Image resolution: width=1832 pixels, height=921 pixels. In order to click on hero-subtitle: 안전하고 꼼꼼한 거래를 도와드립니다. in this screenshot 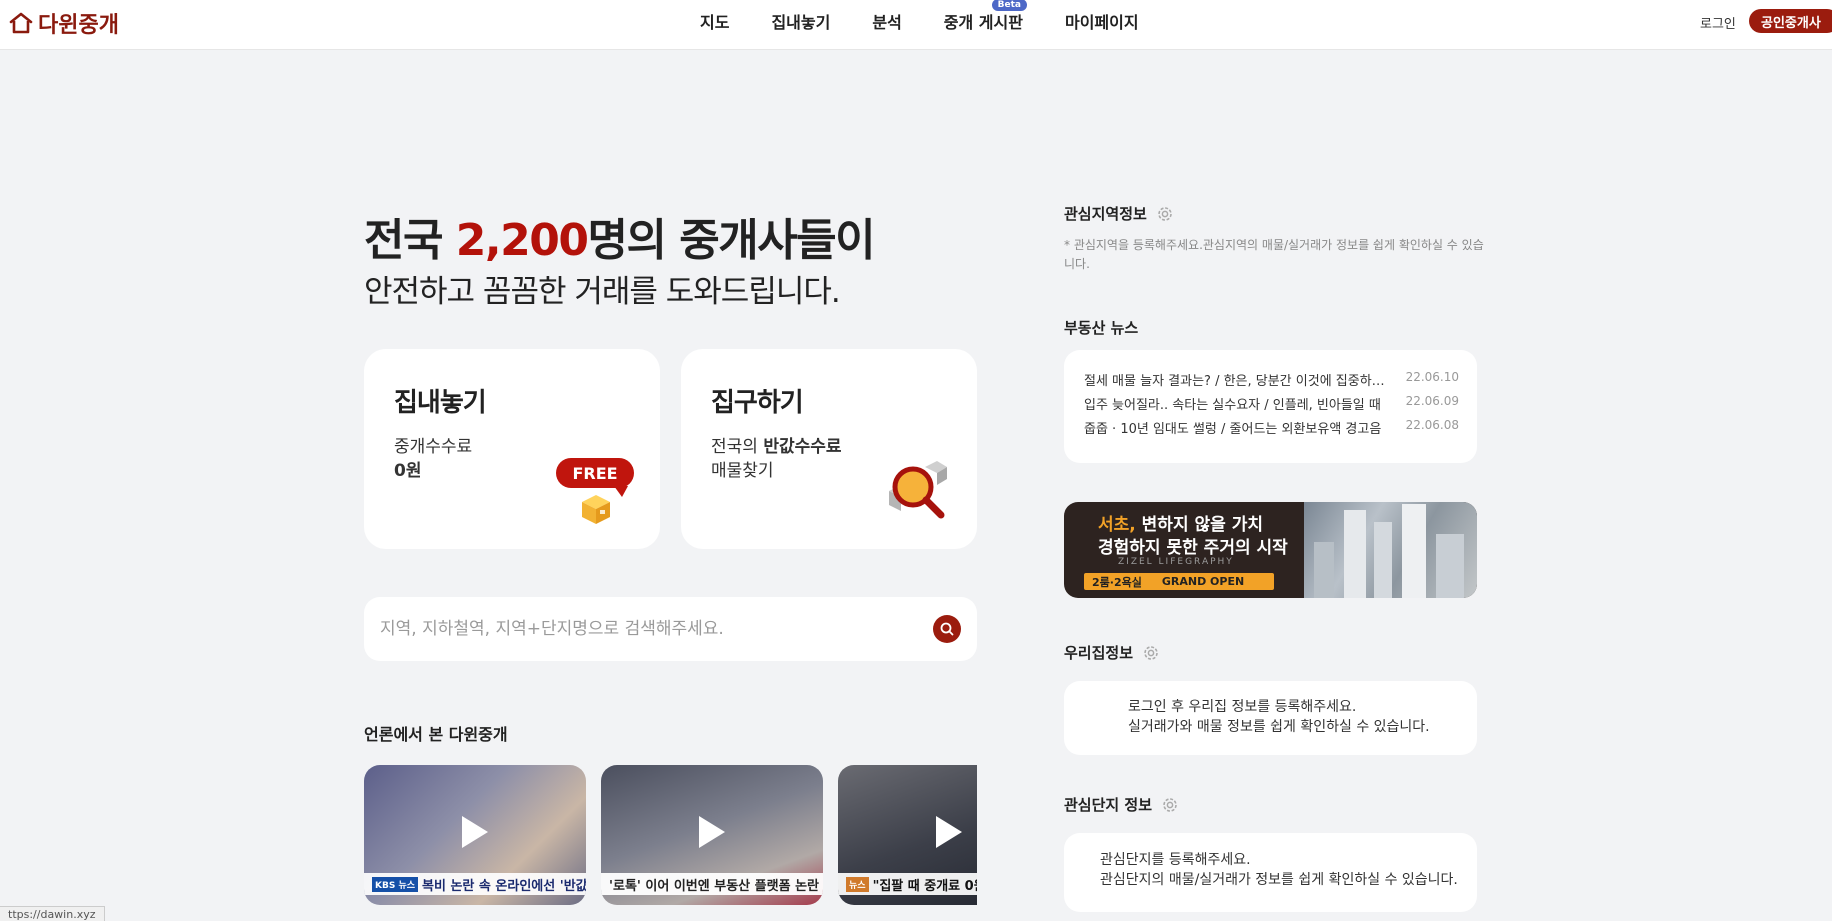, I will do `click(602, 292)`.